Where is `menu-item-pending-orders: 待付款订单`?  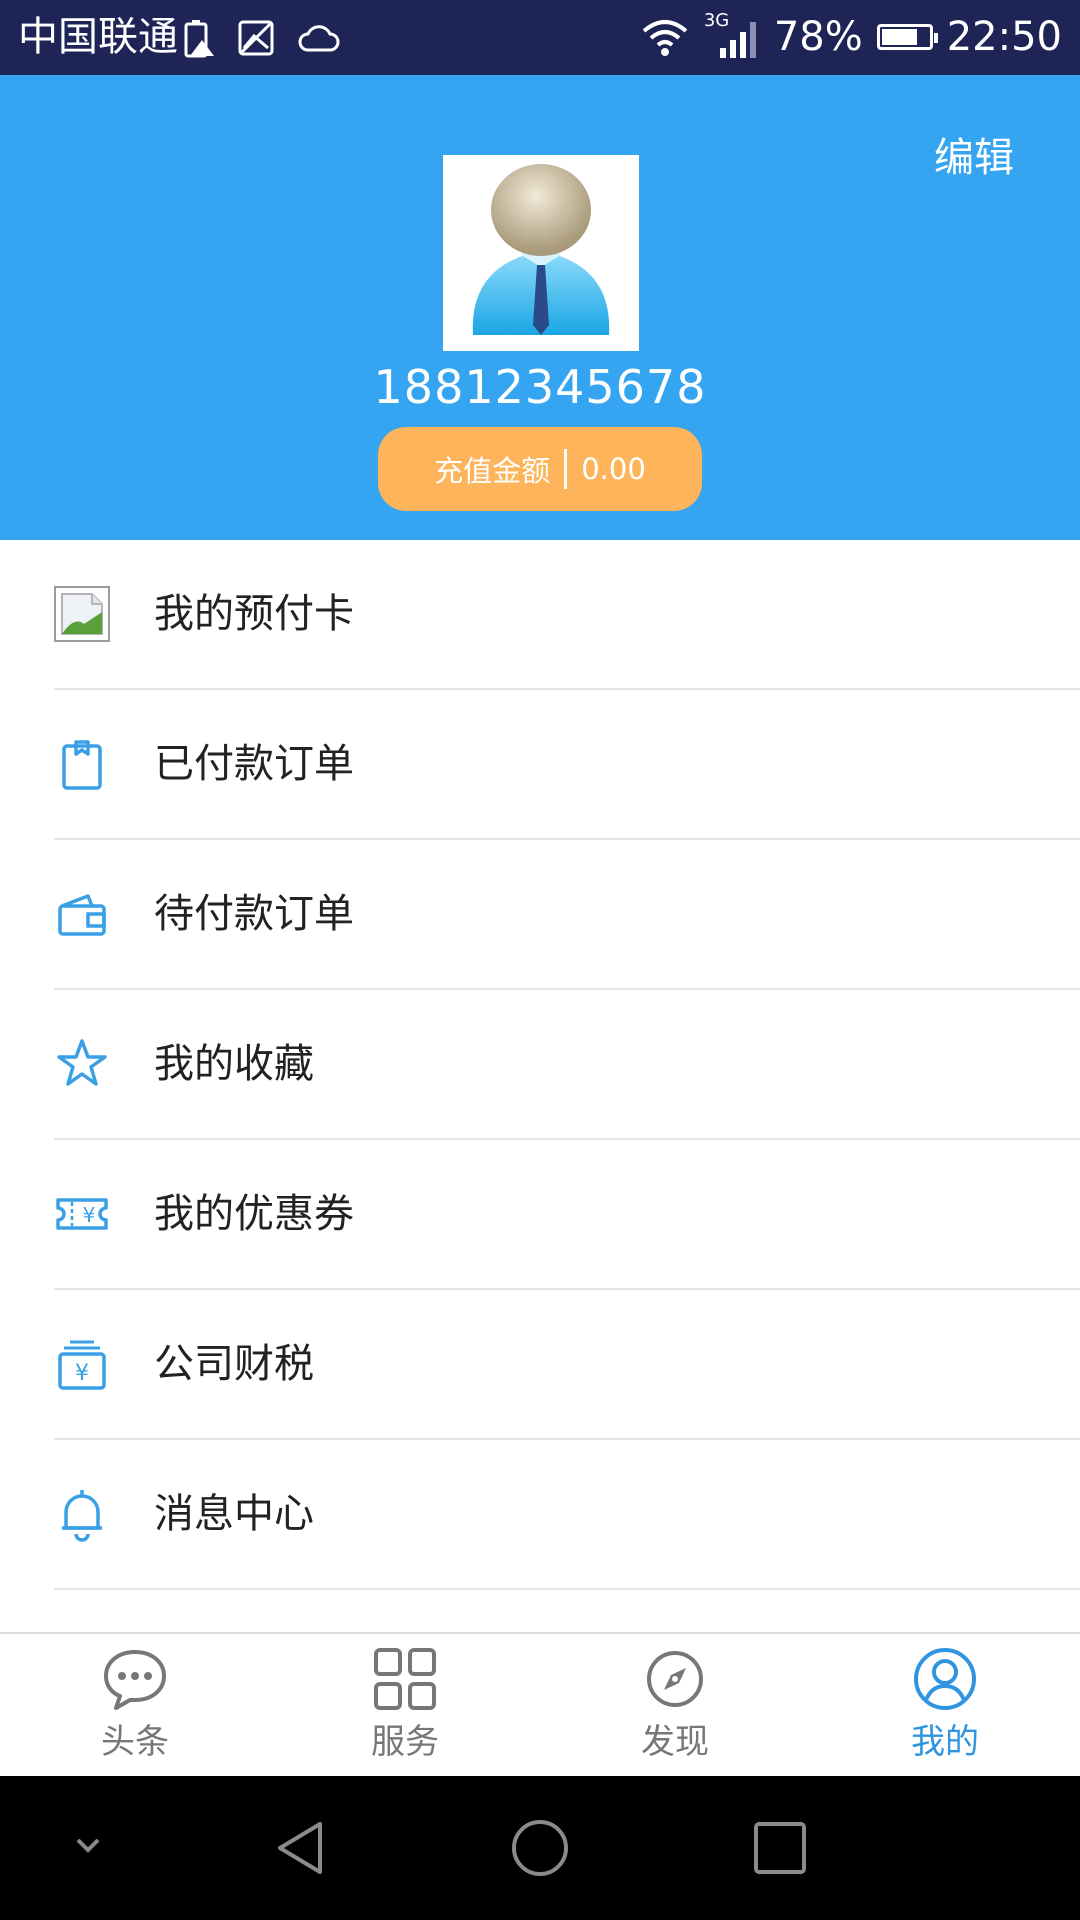
menu-item-pending-orders: 待付款订单 is located at coordinates (567, 915).